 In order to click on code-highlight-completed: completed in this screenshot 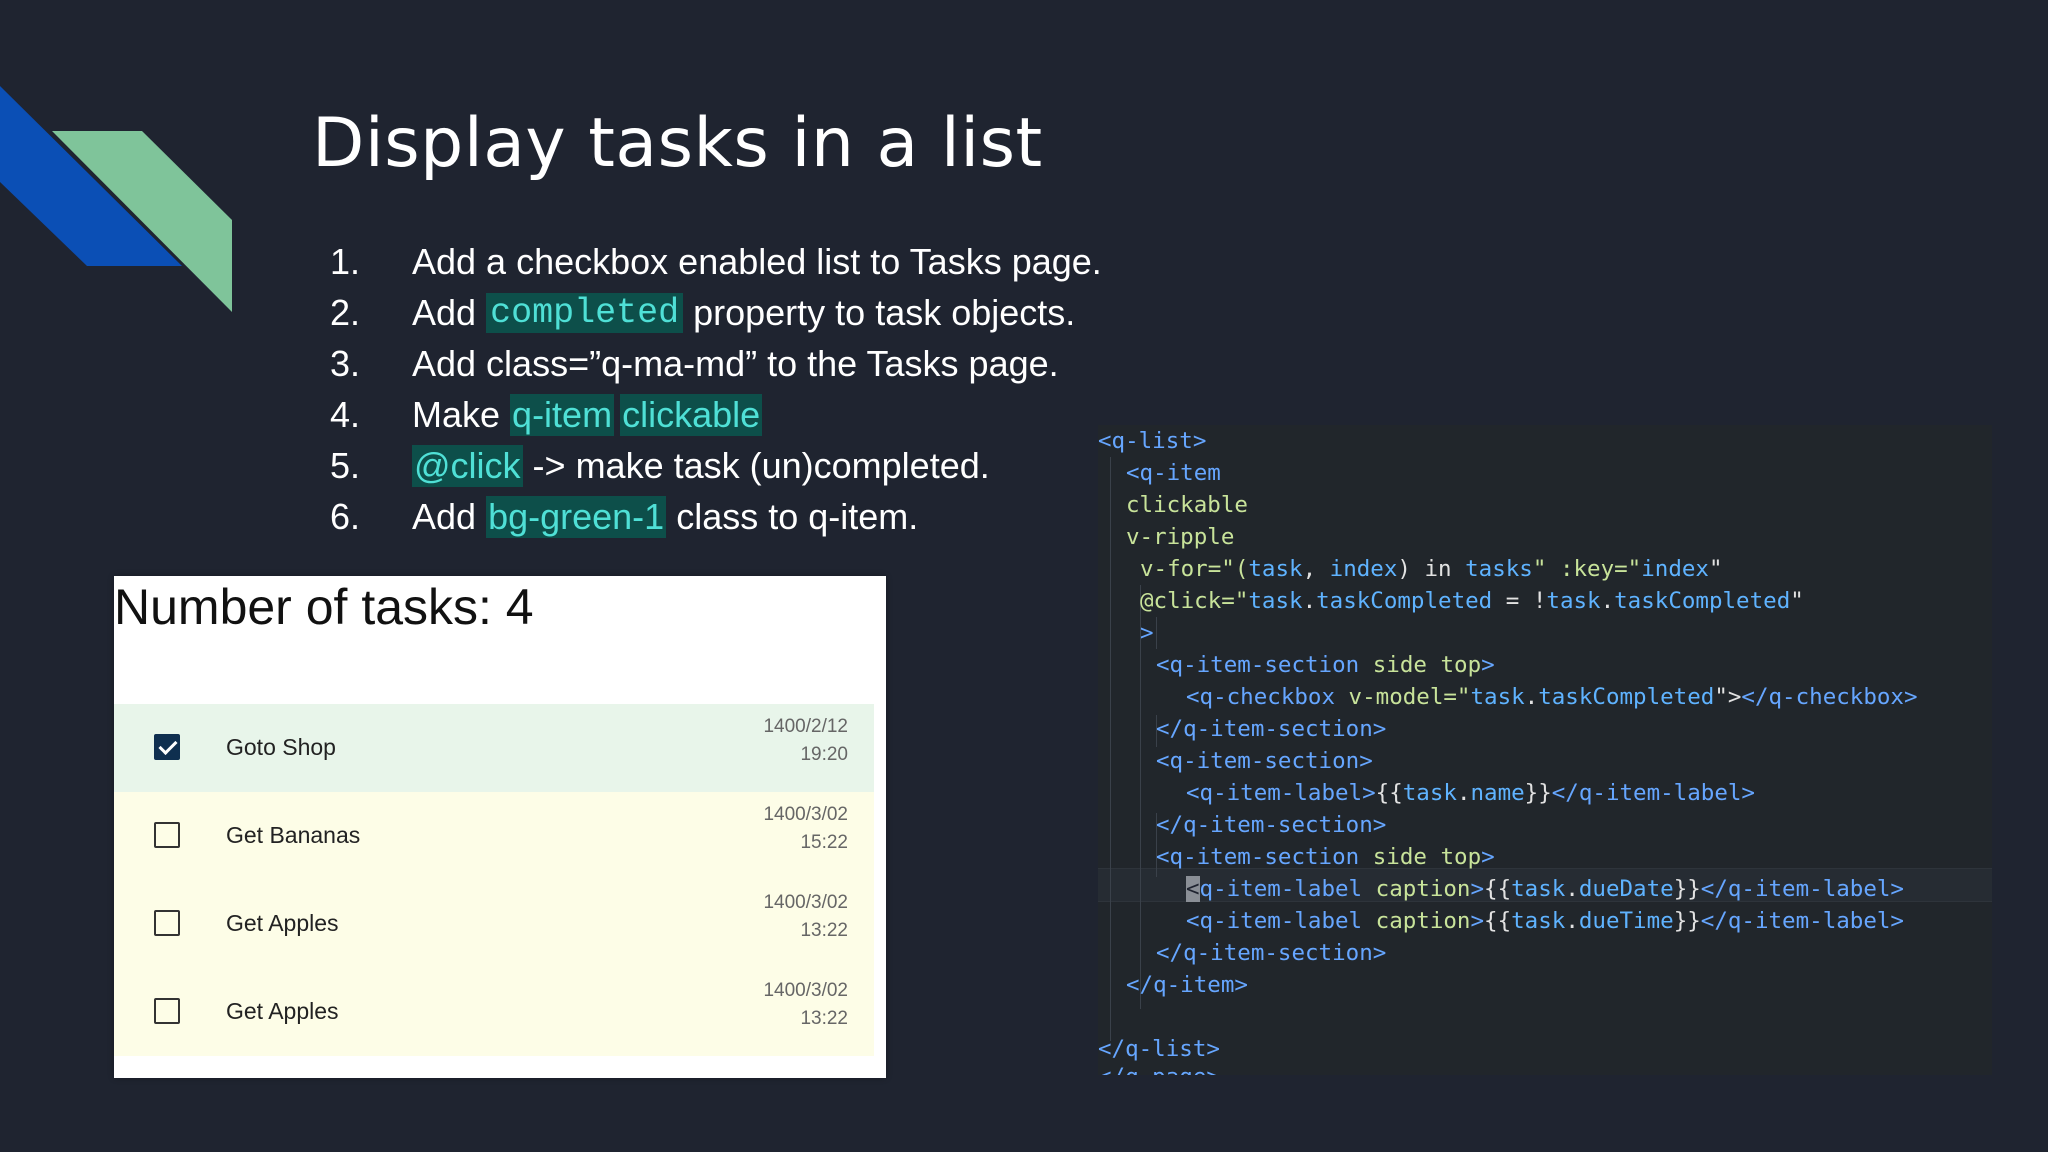, I will do `click(585, 312)`.